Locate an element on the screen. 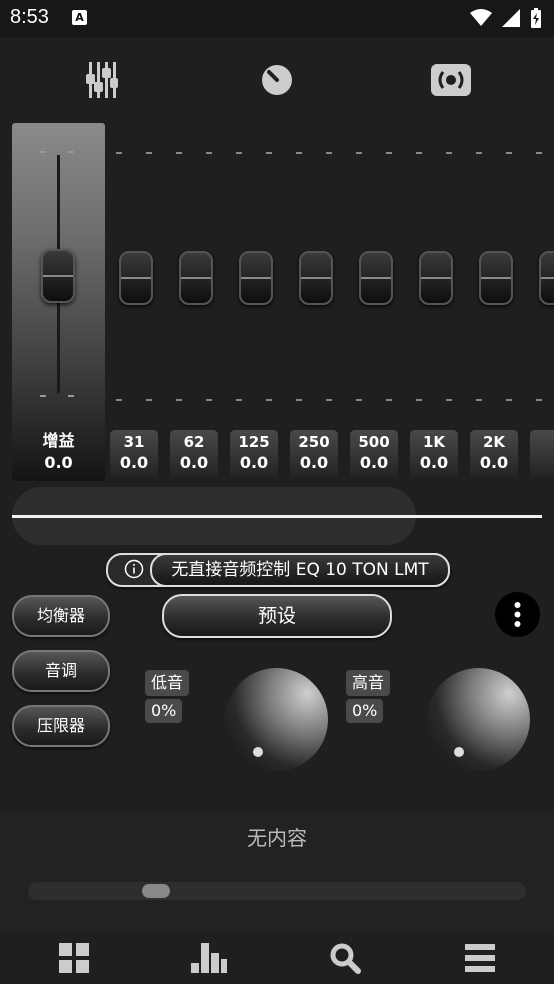 The width and height of the screenshot is (554, 984). gain-label: 增益 is located at coordinates (58, 440).